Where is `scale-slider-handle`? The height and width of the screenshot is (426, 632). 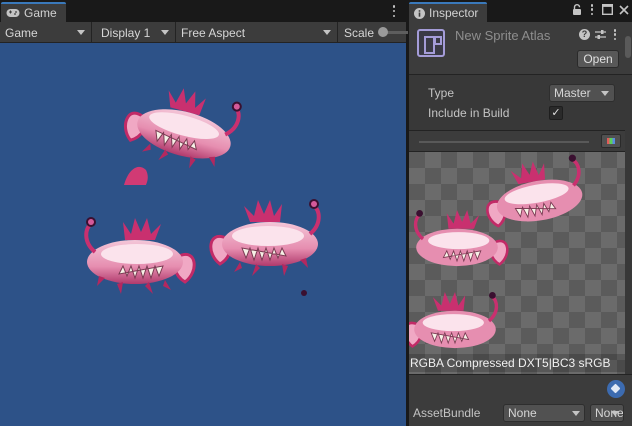 scale-slider-handle is located at coordinates (383, 32).